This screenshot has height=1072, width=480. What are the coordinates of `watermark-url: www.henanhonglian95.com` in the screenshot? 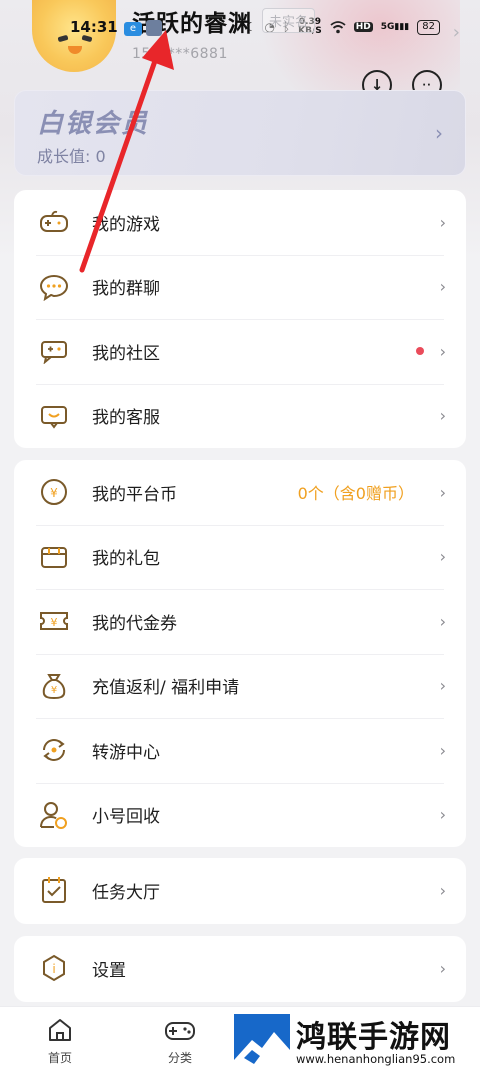 It's located at (376, 1059).